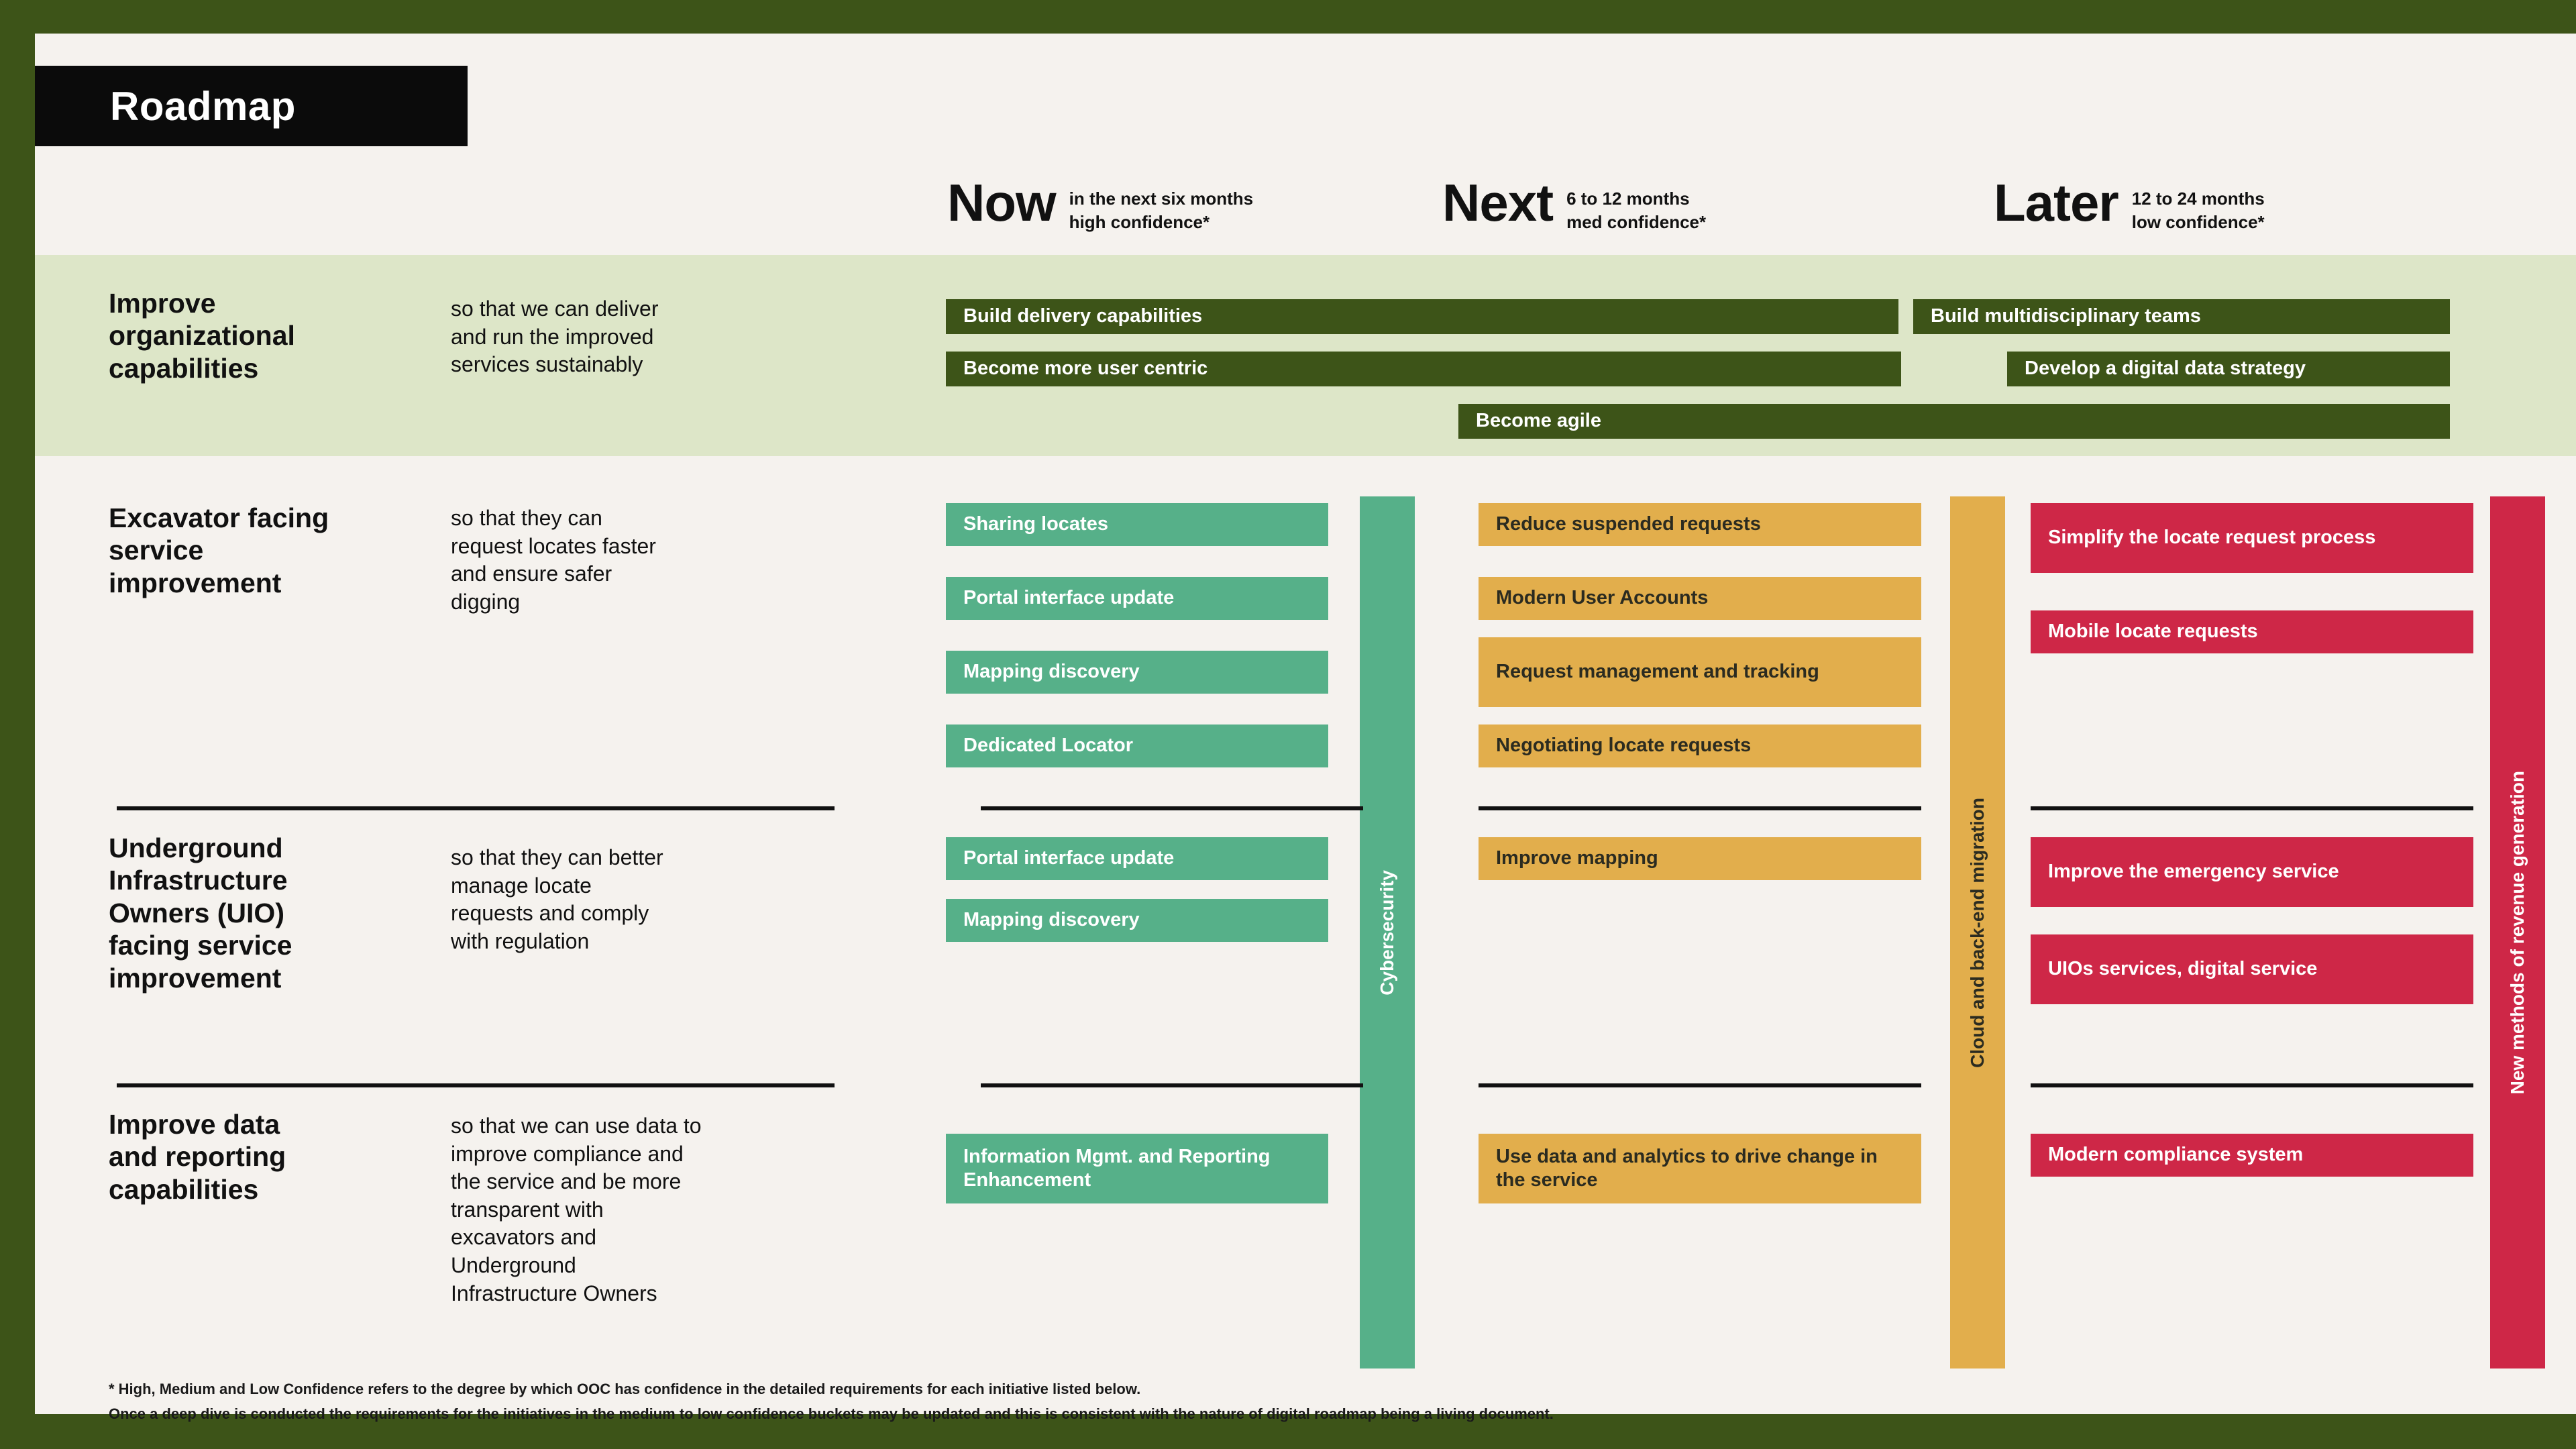 This screenshot has height=1449, width=2576. What do you see at coordinates (1628, 199) in the screenshot?
I see `column-timeframe-next: 6 to 12 months` at bounding box center [1628, 199].